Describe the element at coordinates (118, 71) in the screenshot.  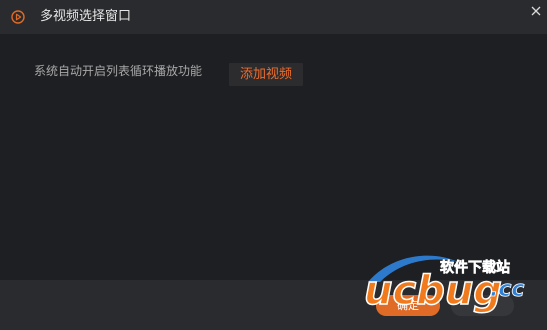
I see `loop-playback-description: 系统自动开启列表循环播放功能` at that location.